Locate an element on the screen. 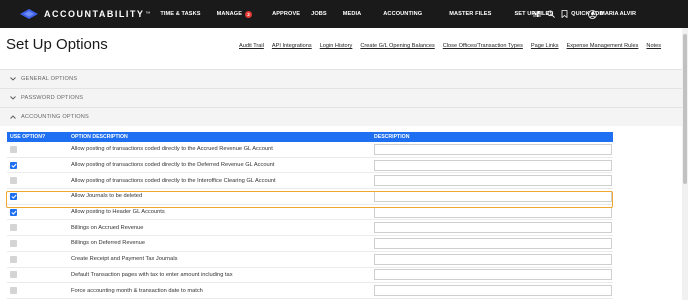 The height and width of the screenshot is (300, 688). section-accounting-options: ACCOUNTING OPTIONS is located at coordinates (341, 116).